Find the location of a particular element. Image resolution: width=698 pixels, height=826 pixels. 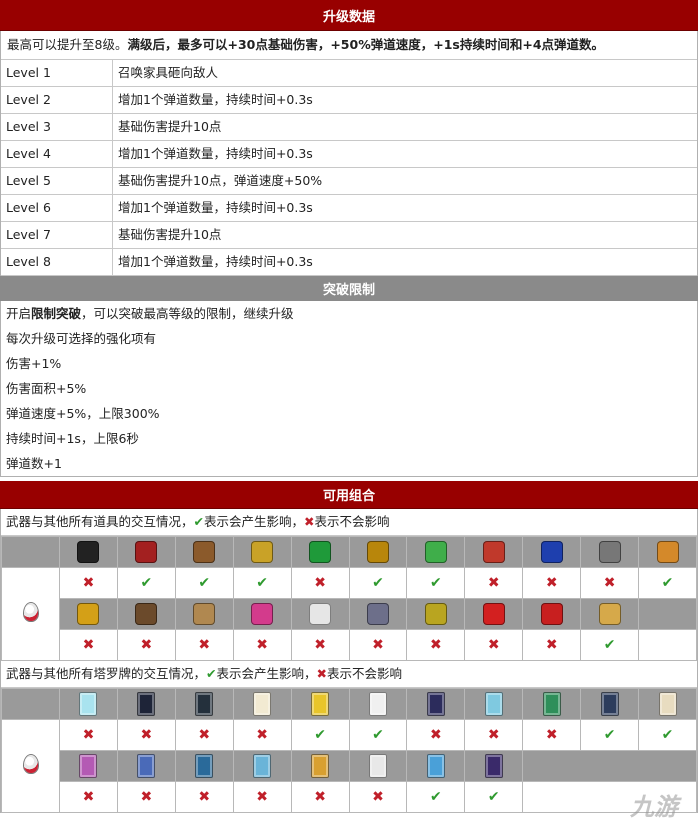

gold-bar-icon is located at coordinates (609, 614).